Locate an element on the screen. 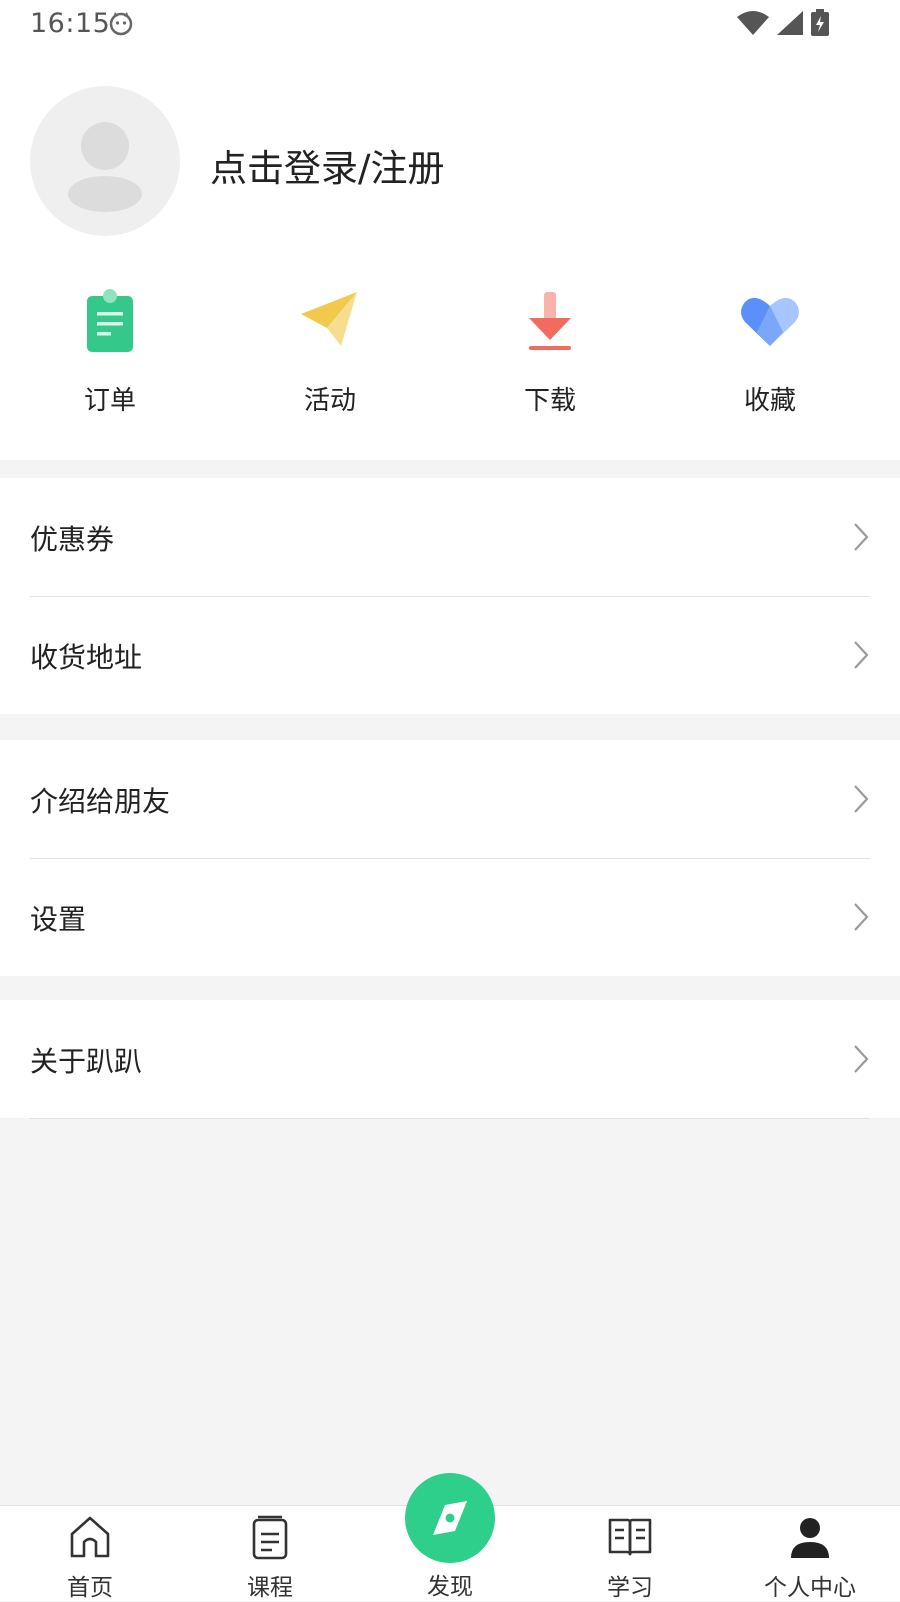 Image resolution: width=900 pixels, height=1602 pixels. nav-discover-button is located at coordinates (450, 1518).